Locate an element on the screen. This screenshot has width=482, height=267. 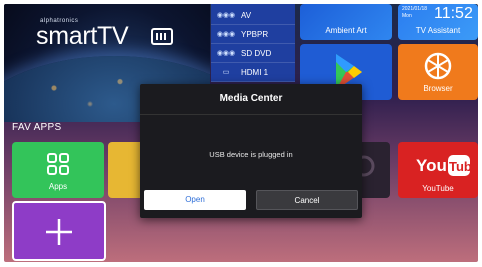
dialog-title: Media Center is located at coordinates (251, 99).